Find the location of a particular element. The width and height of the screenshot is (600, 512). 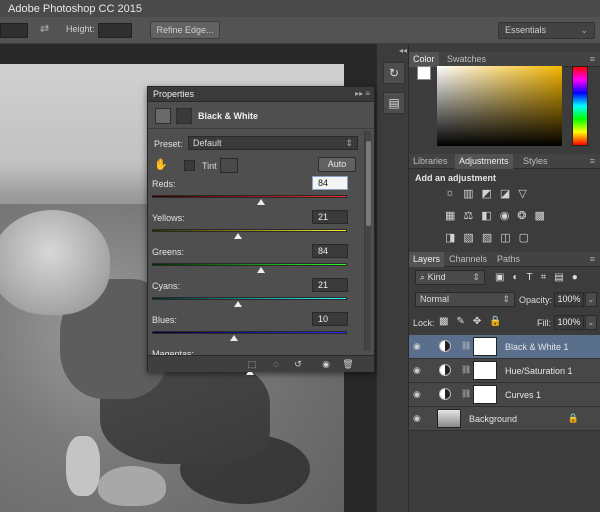

history-icon: ↻ is located at coordinates (394, 73).